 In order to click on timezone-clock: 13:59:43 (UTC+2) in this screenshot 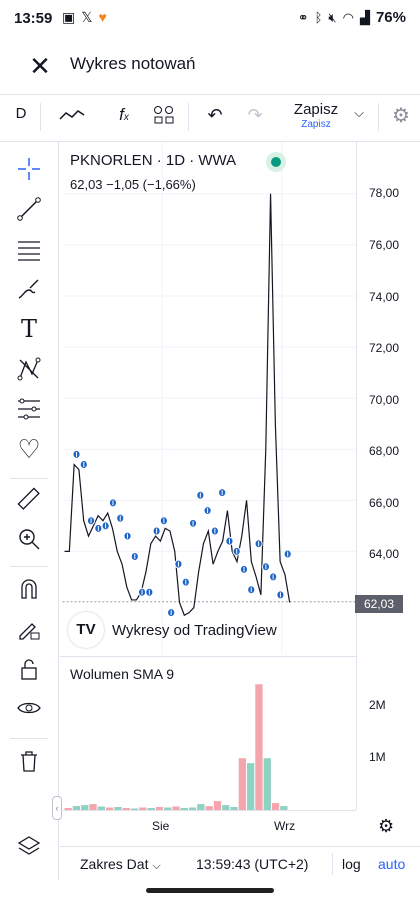, I will do `click(252, 864)`.